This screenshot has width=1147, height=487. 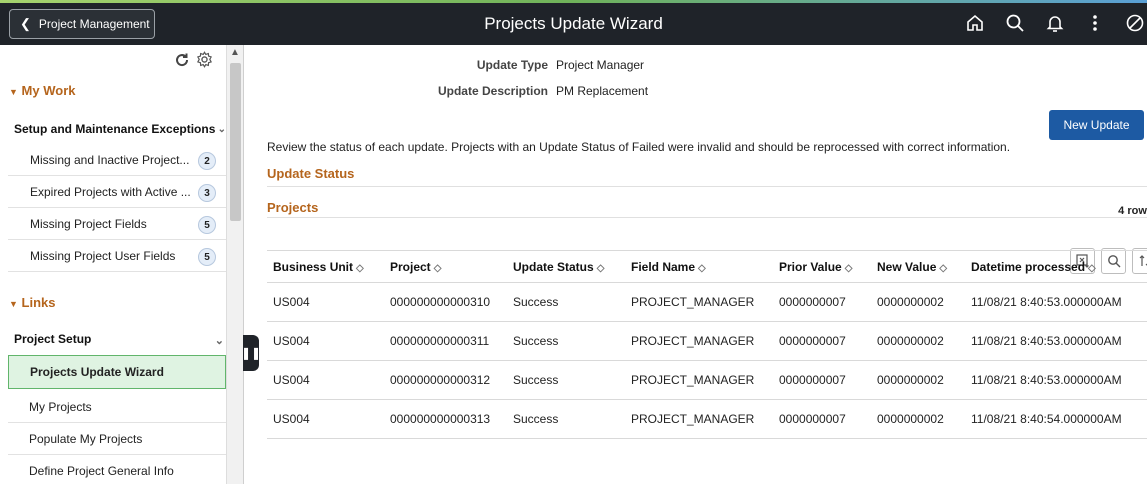 I want to click on sidebar-item-missing-fields: Missing Project Fields 5, so click(x=117, y=224).